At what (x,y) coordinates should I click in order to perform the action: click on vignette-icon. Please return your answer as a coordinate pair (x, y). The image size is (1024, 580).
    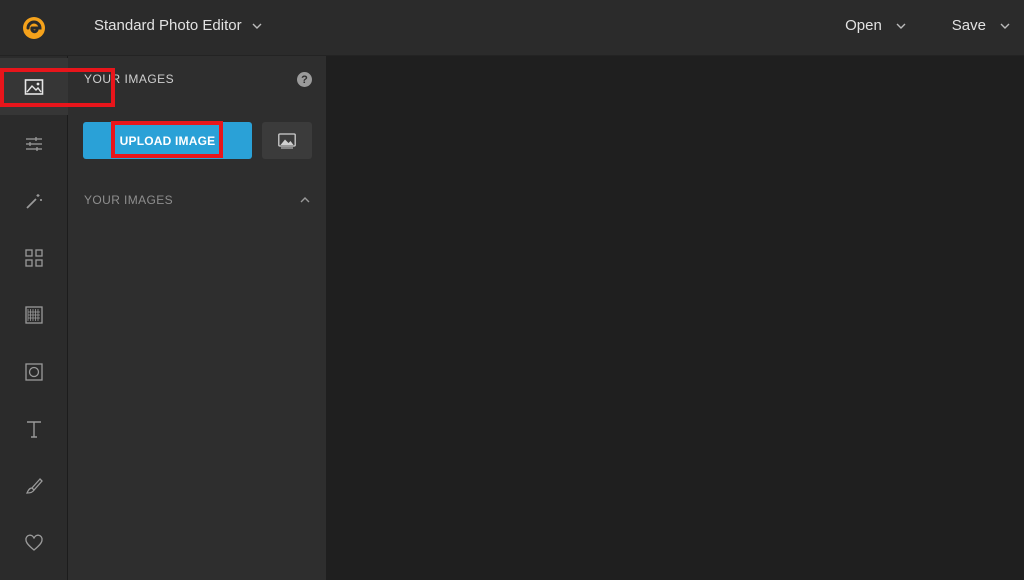
    Looking at the image, I should click on (34, 371).